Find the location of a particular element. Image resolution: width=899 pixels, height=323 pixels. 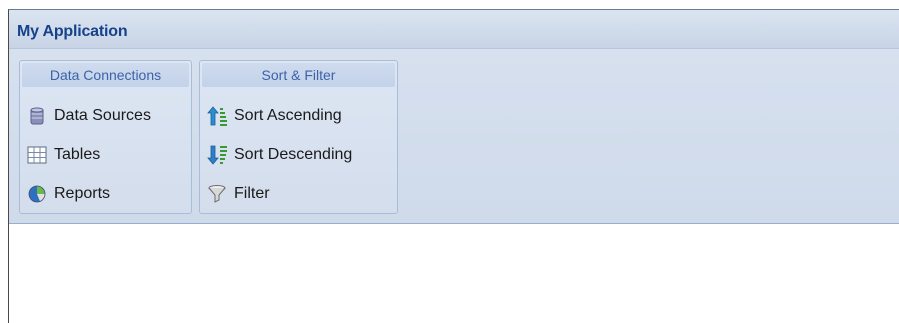

sort-ascending-label: Sort Ascending is located at coordinates (288, 115).